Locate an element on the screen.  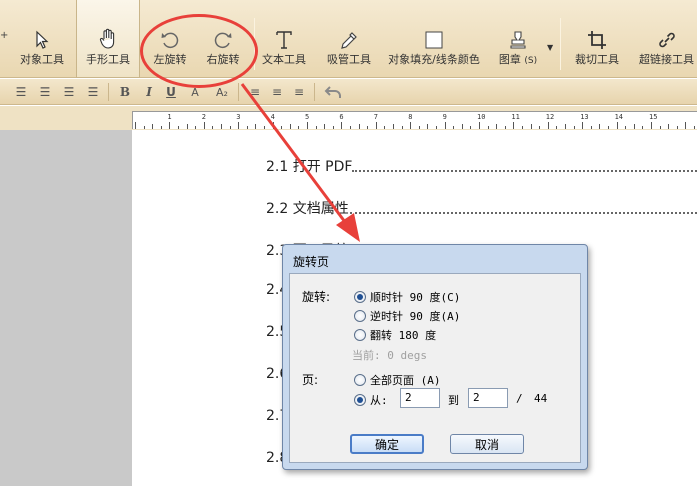
dialog-title: 旋转页 is located at coordinates (311, 262).